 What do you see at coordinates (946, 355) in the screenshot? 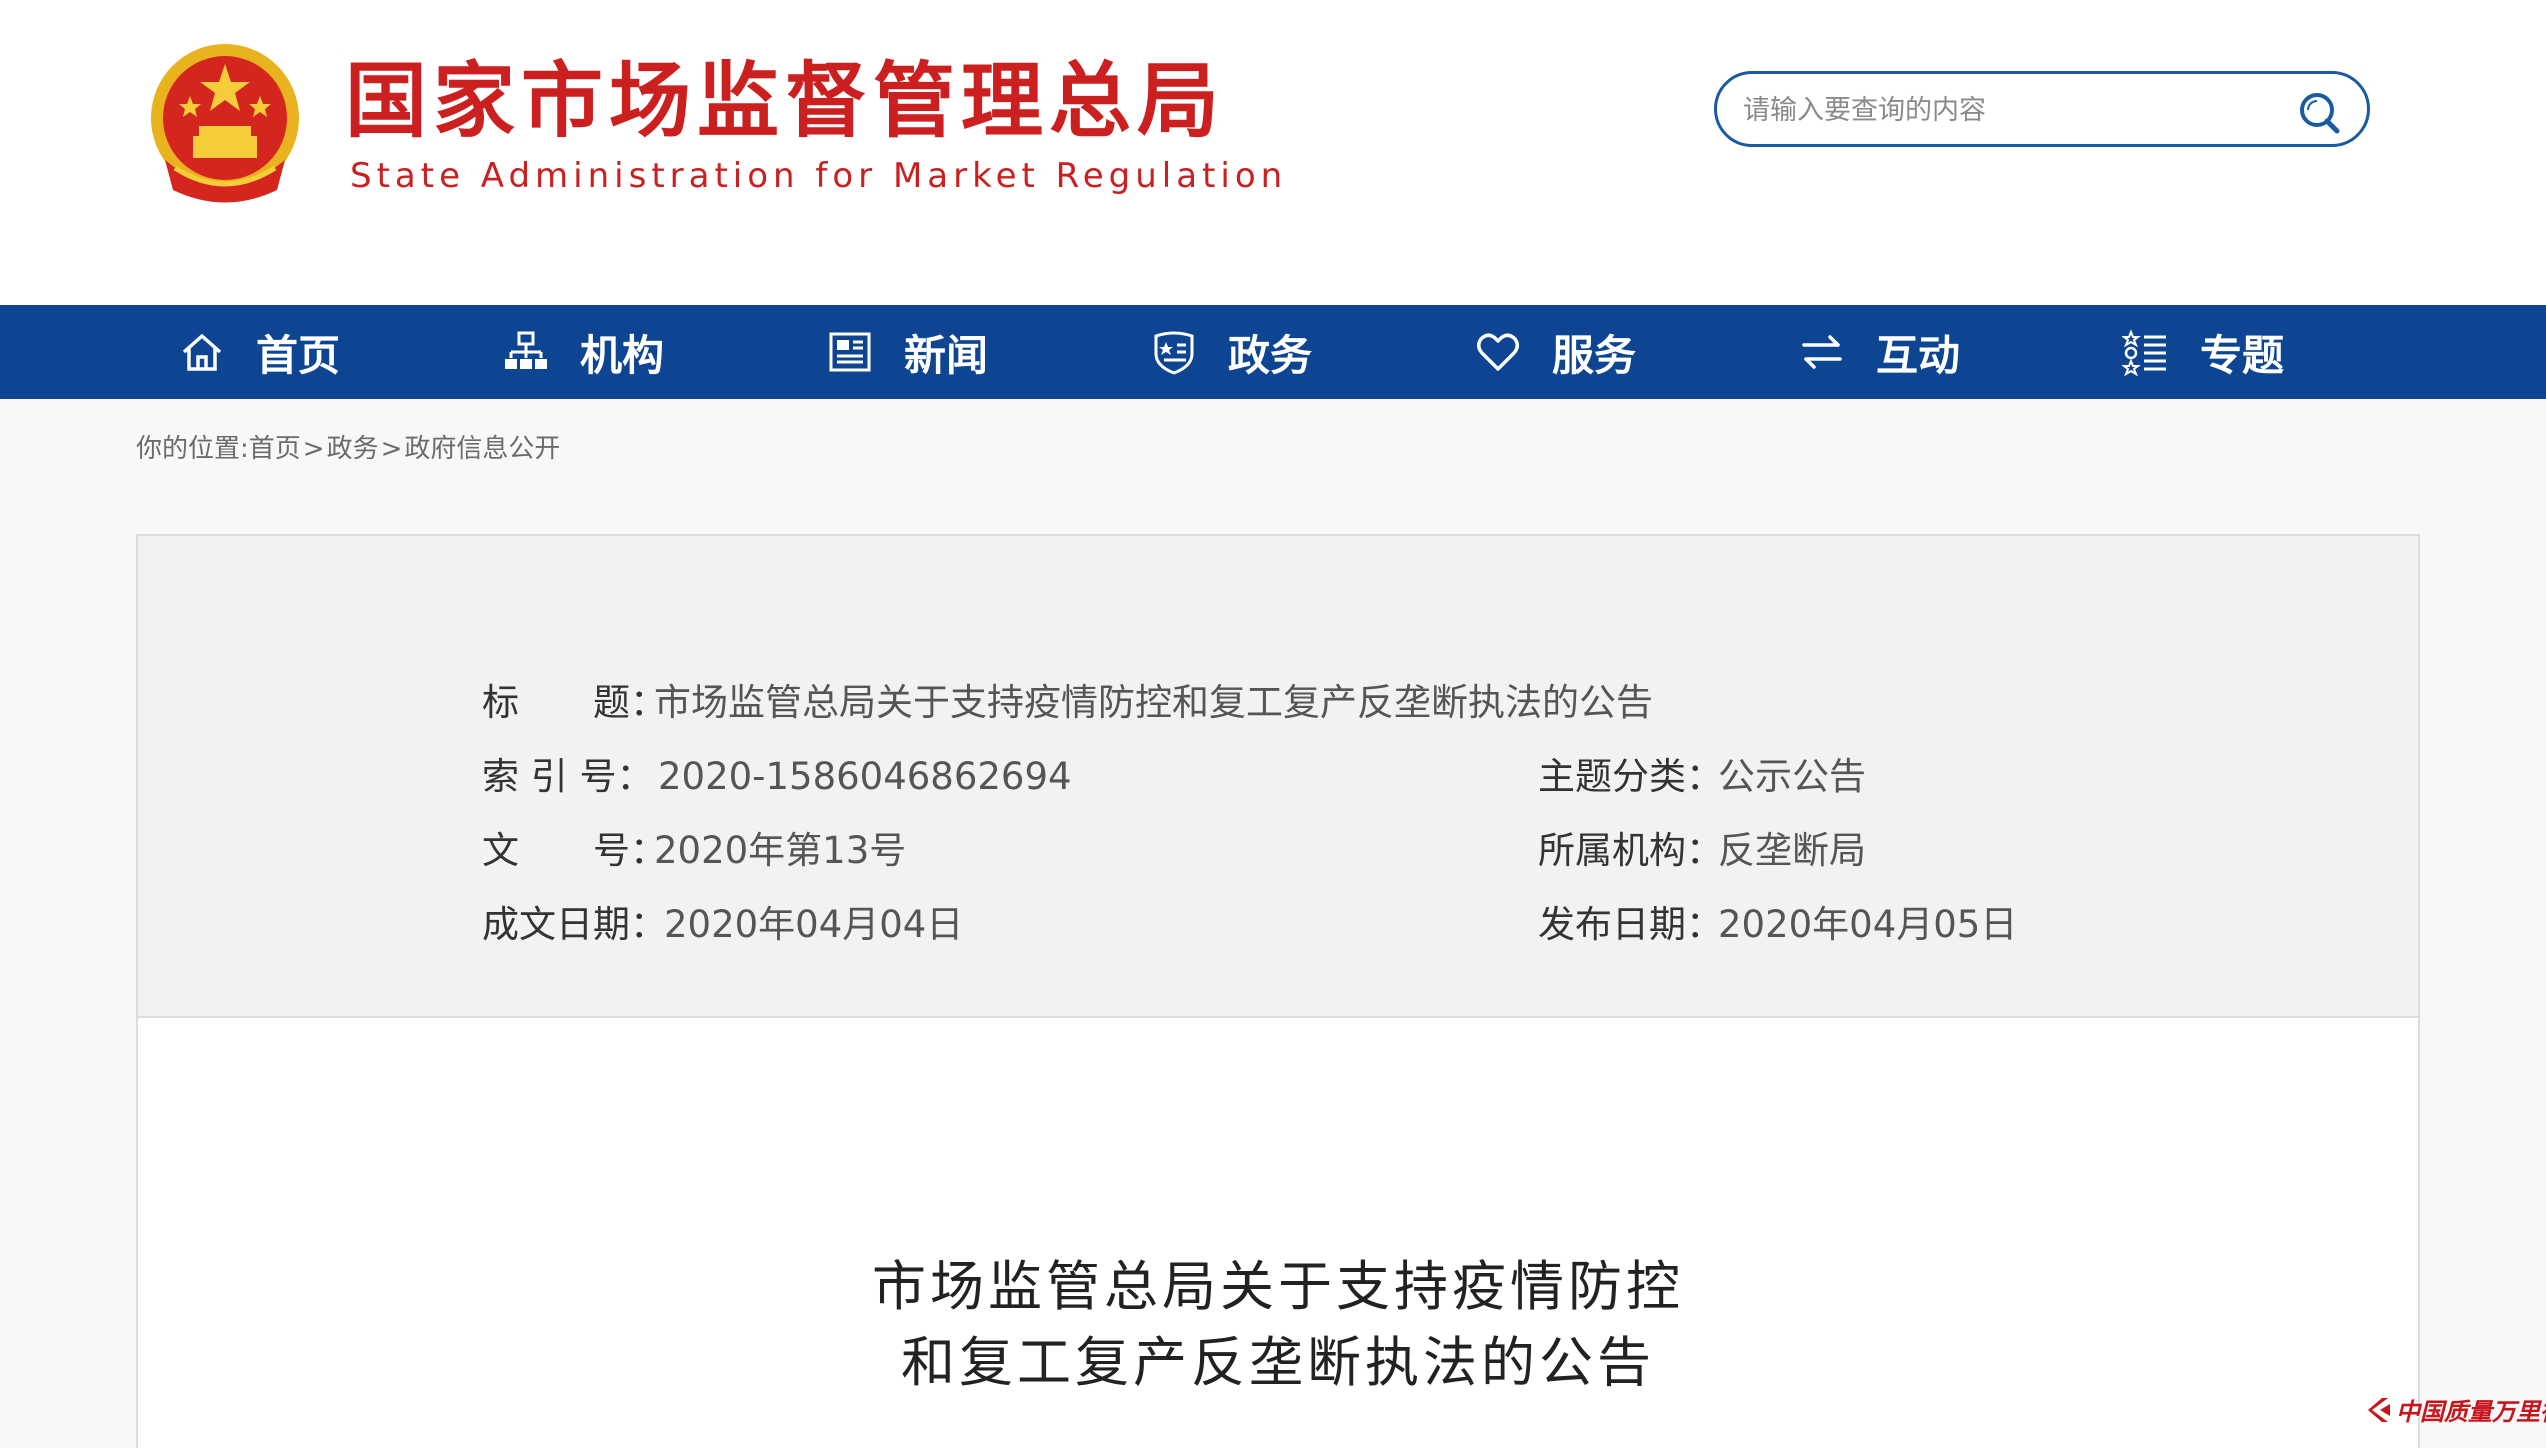
I see `nav-label: 新闻` at bounding box center [946, 355].